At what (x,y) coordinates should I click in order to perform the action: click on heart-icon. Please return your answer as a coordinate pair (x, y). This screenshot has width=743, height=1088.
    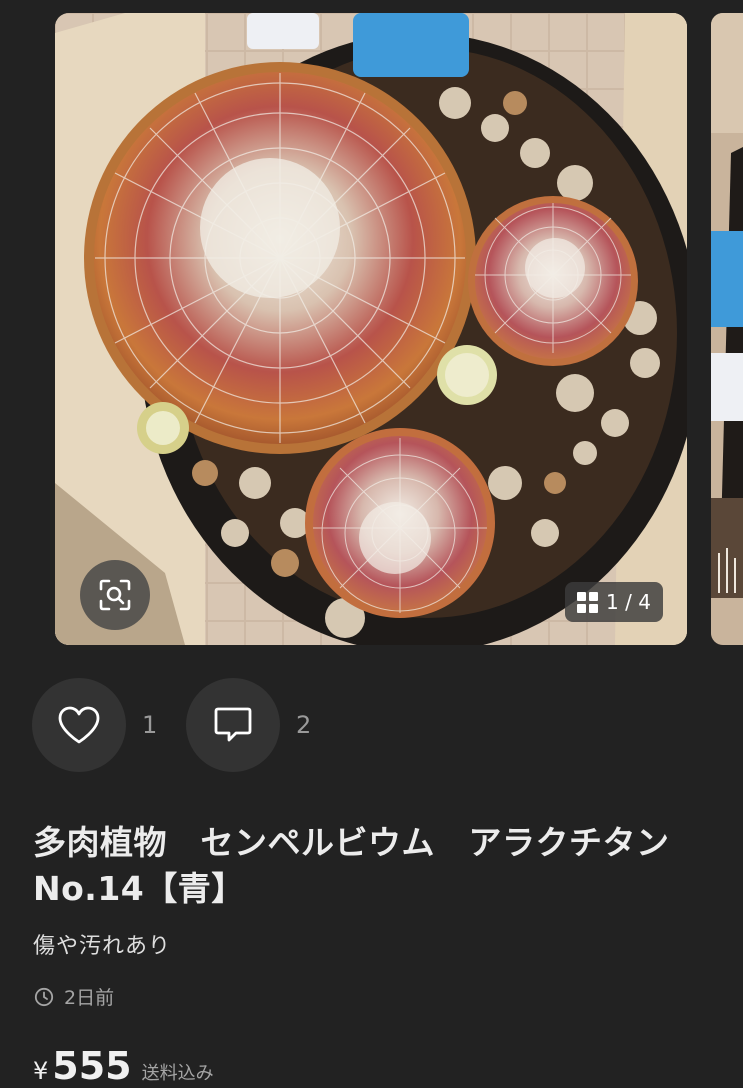
    Looking at the image, I should click on (79, 725).